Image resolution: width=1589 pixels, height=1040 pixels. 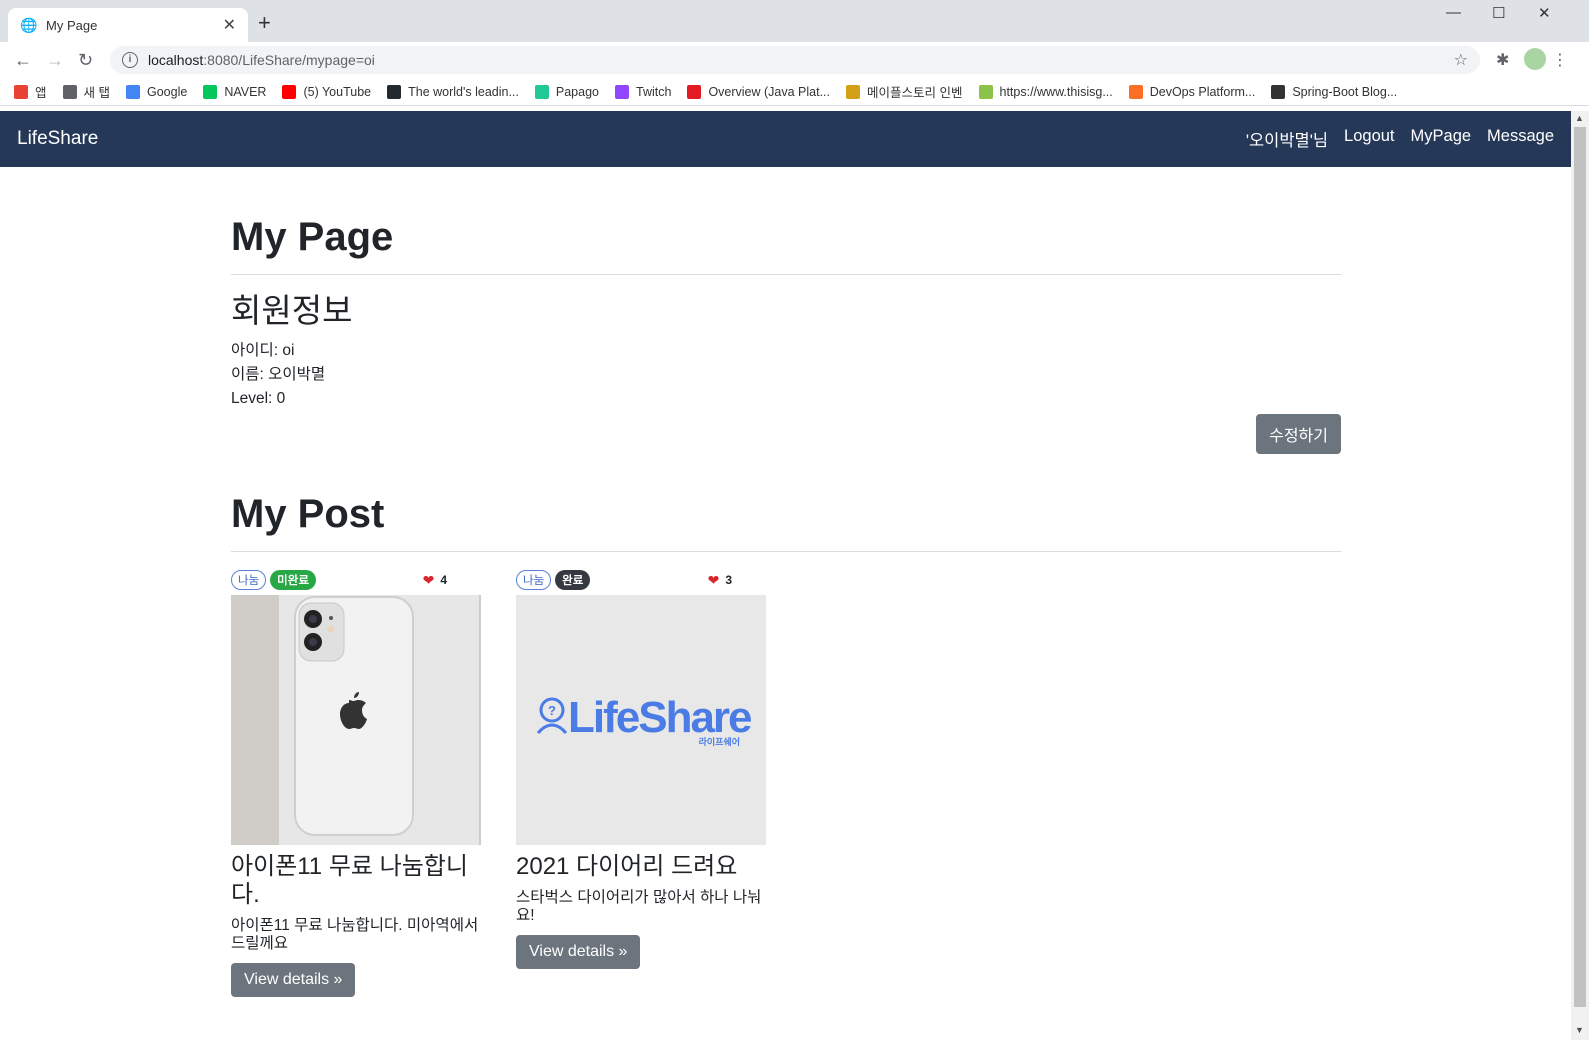 I want to click on scroll-thumb, so click(x=1580, y=567).